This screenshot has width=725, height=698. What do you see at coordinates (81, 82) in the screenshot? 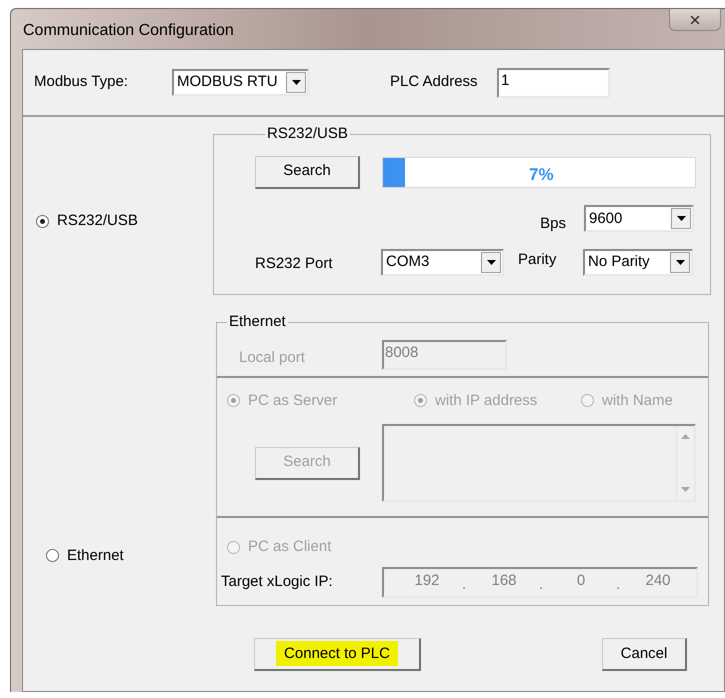
I see `field-label: Modbus Type:` at bounding box center [81, 82].